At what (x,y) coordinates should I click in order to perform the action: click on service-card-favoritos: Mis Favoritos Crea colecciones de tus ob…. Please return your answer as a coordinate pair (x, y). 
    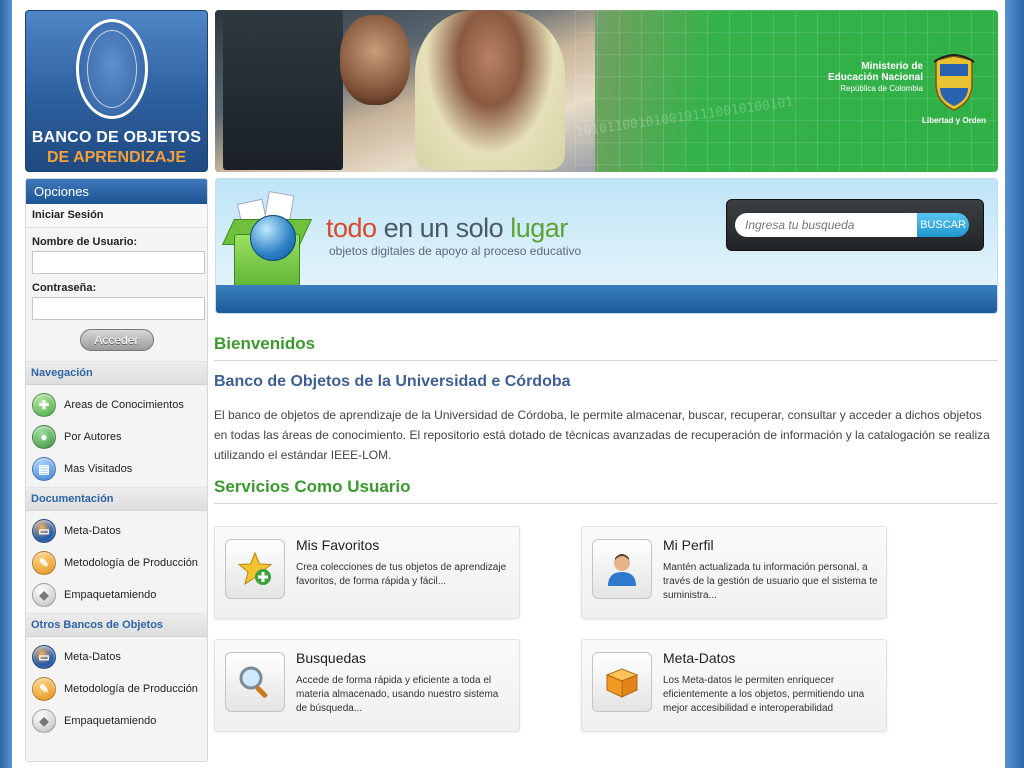
    Looking at the image, I should click on (367, 572).